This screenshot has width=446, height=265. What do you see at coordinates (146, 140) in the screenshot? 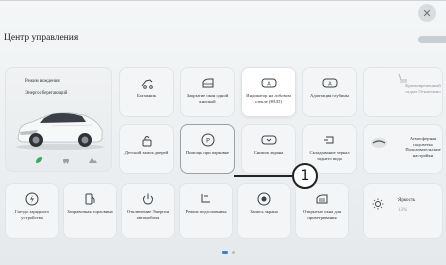
I see `child-lock-icon` at bounding box center [146, 140].